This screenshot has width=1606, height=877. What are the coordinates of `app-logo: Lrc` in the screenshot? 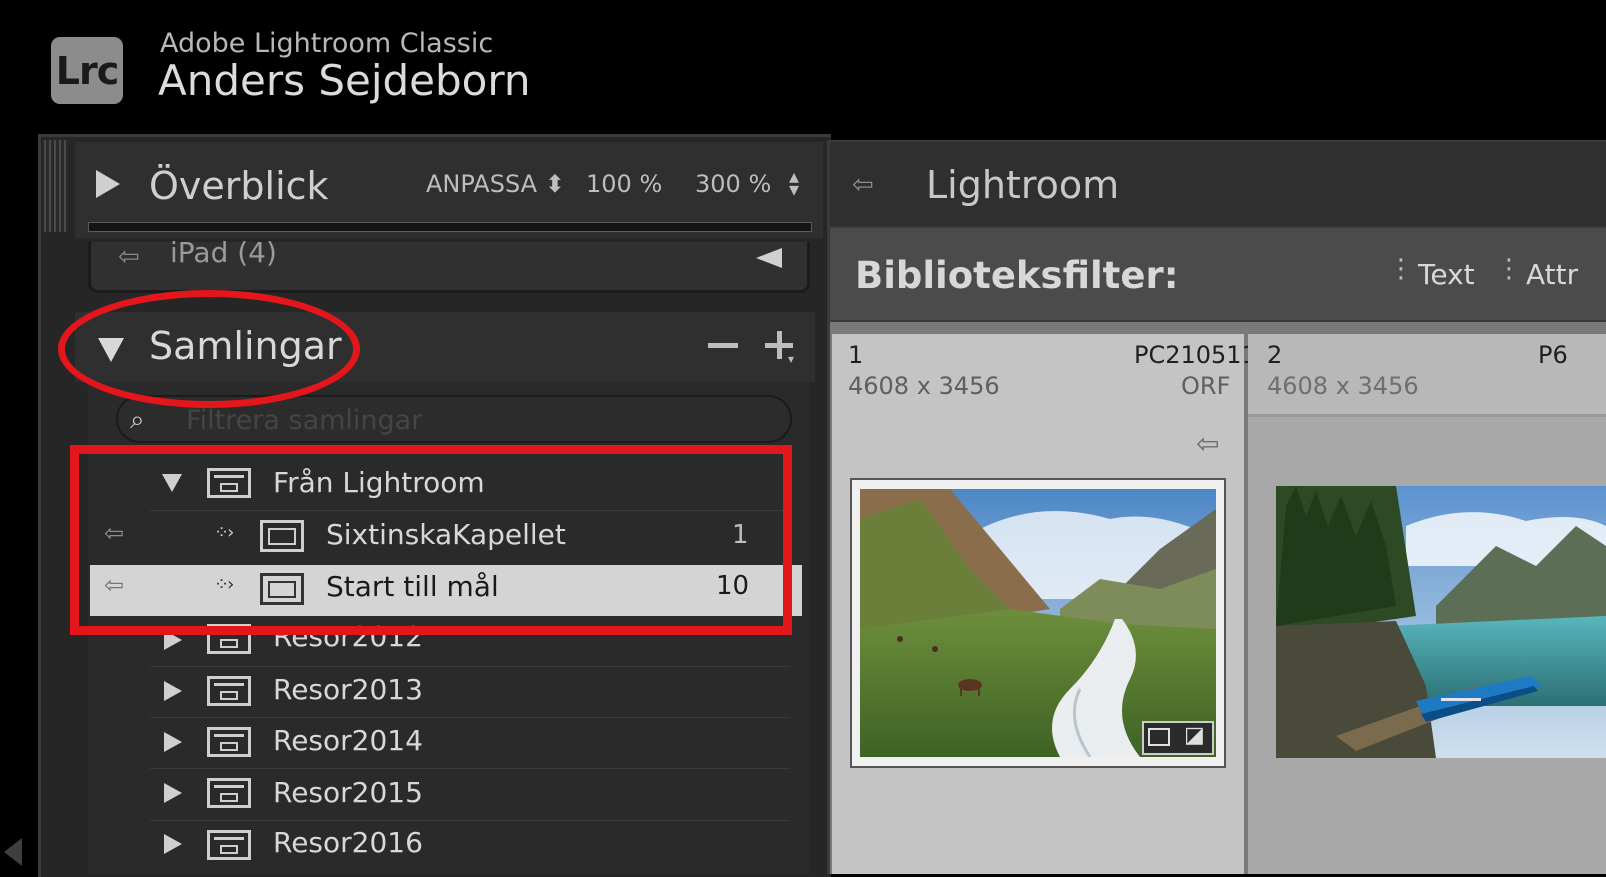 It's located at (87, 70).